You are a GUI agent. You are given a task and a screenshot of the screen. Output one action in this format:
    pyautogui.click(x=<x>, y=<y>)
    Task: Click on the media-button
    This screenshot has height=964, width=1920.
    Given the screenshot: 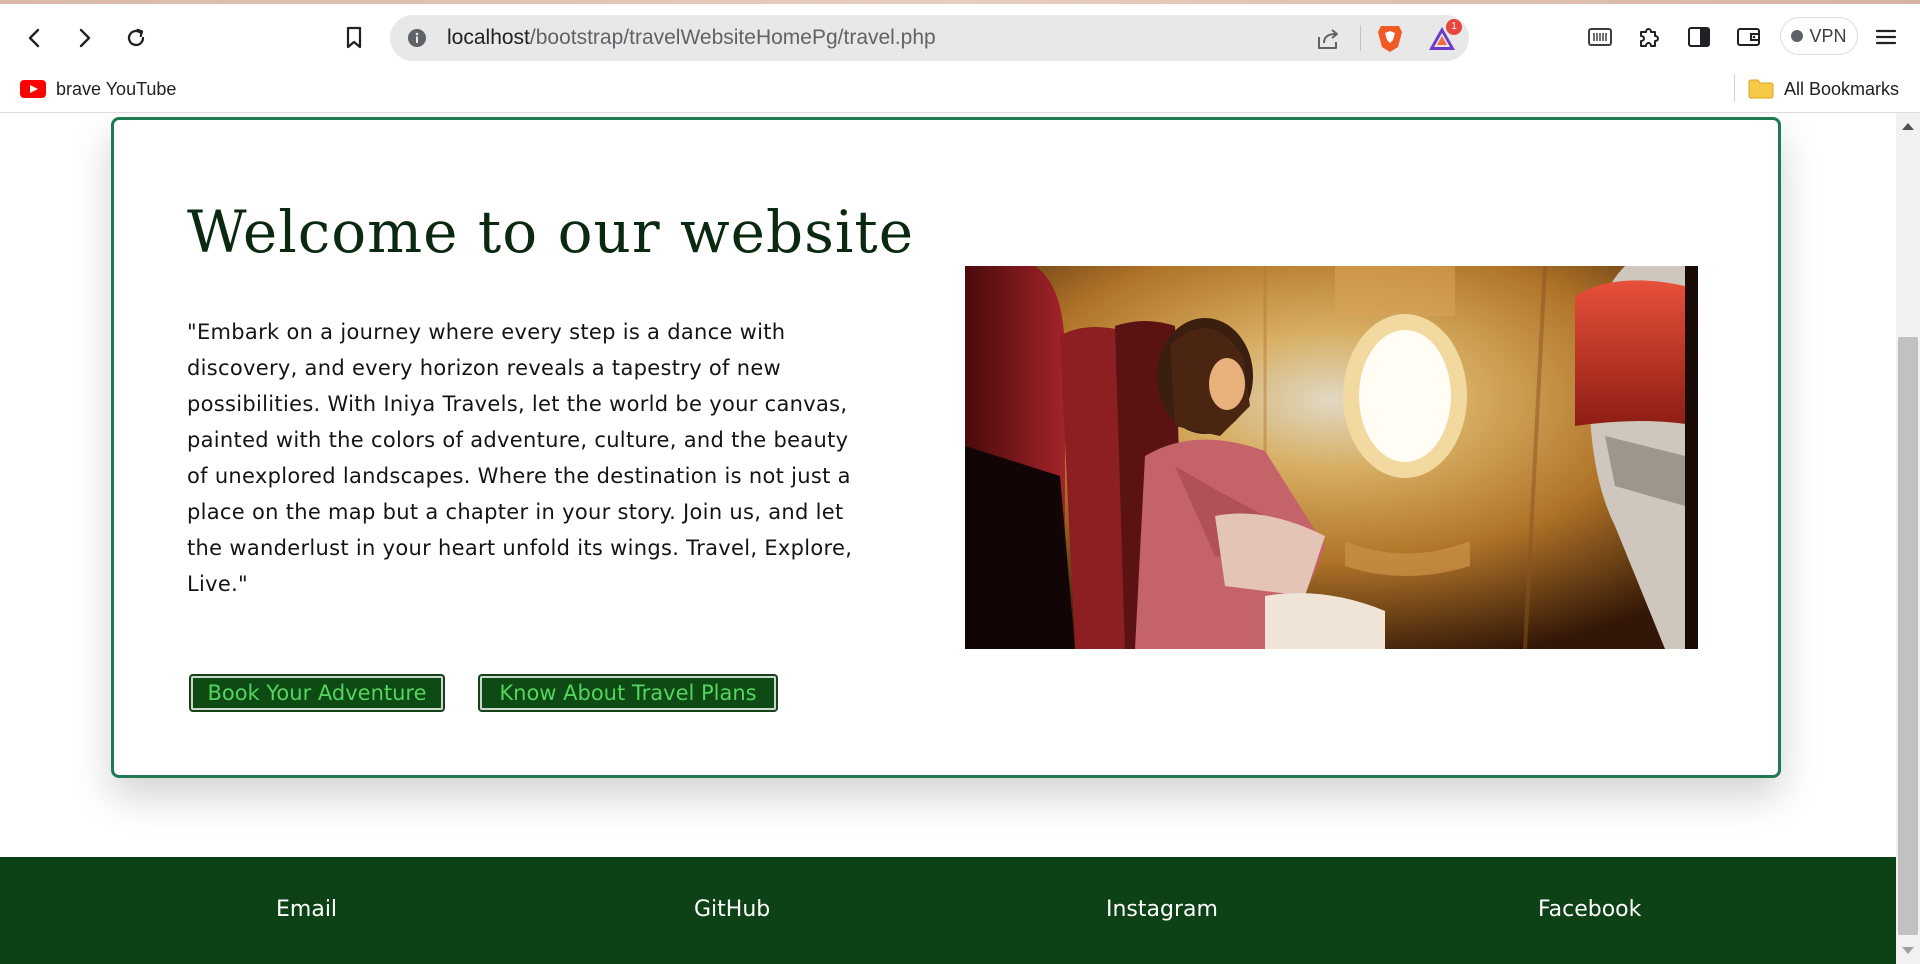 What is the action you would take?
    pyautogui.click(x=1600, y=37)
    